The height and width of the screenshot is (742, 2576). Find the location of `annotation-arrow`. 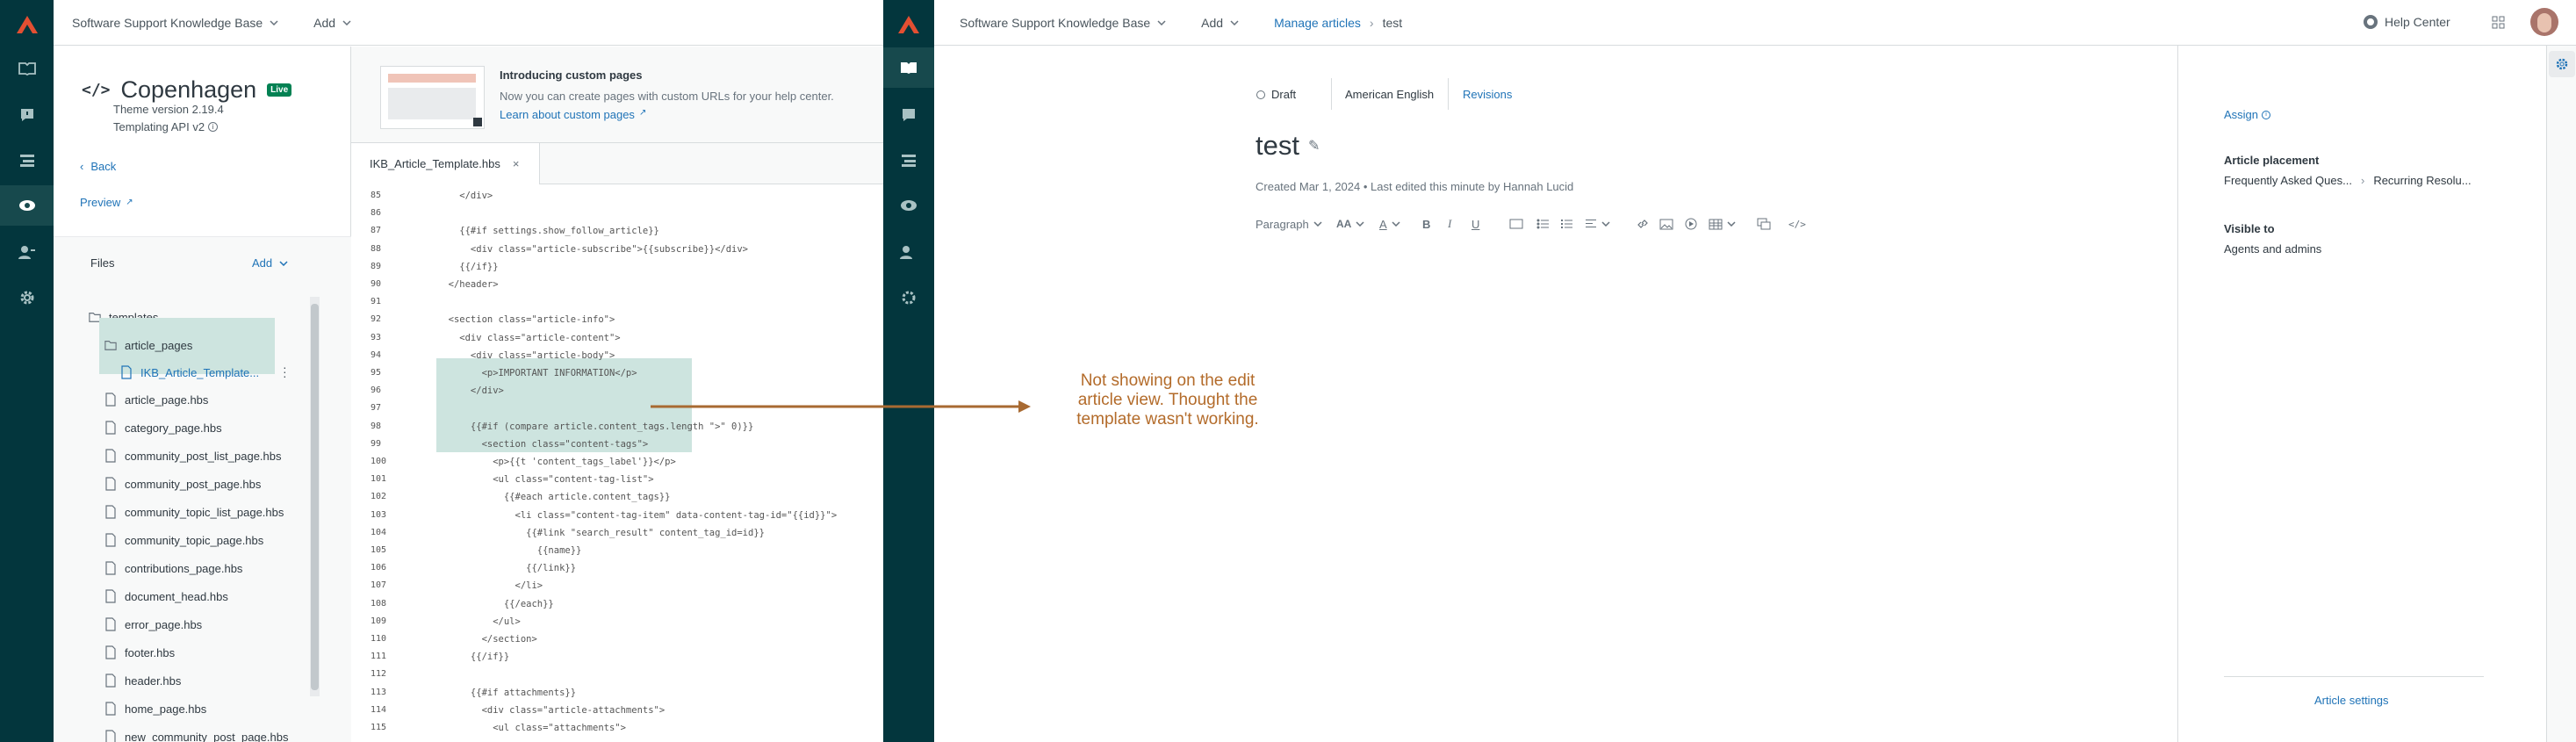

annotation-arrow is located at coordinates (841, 406).